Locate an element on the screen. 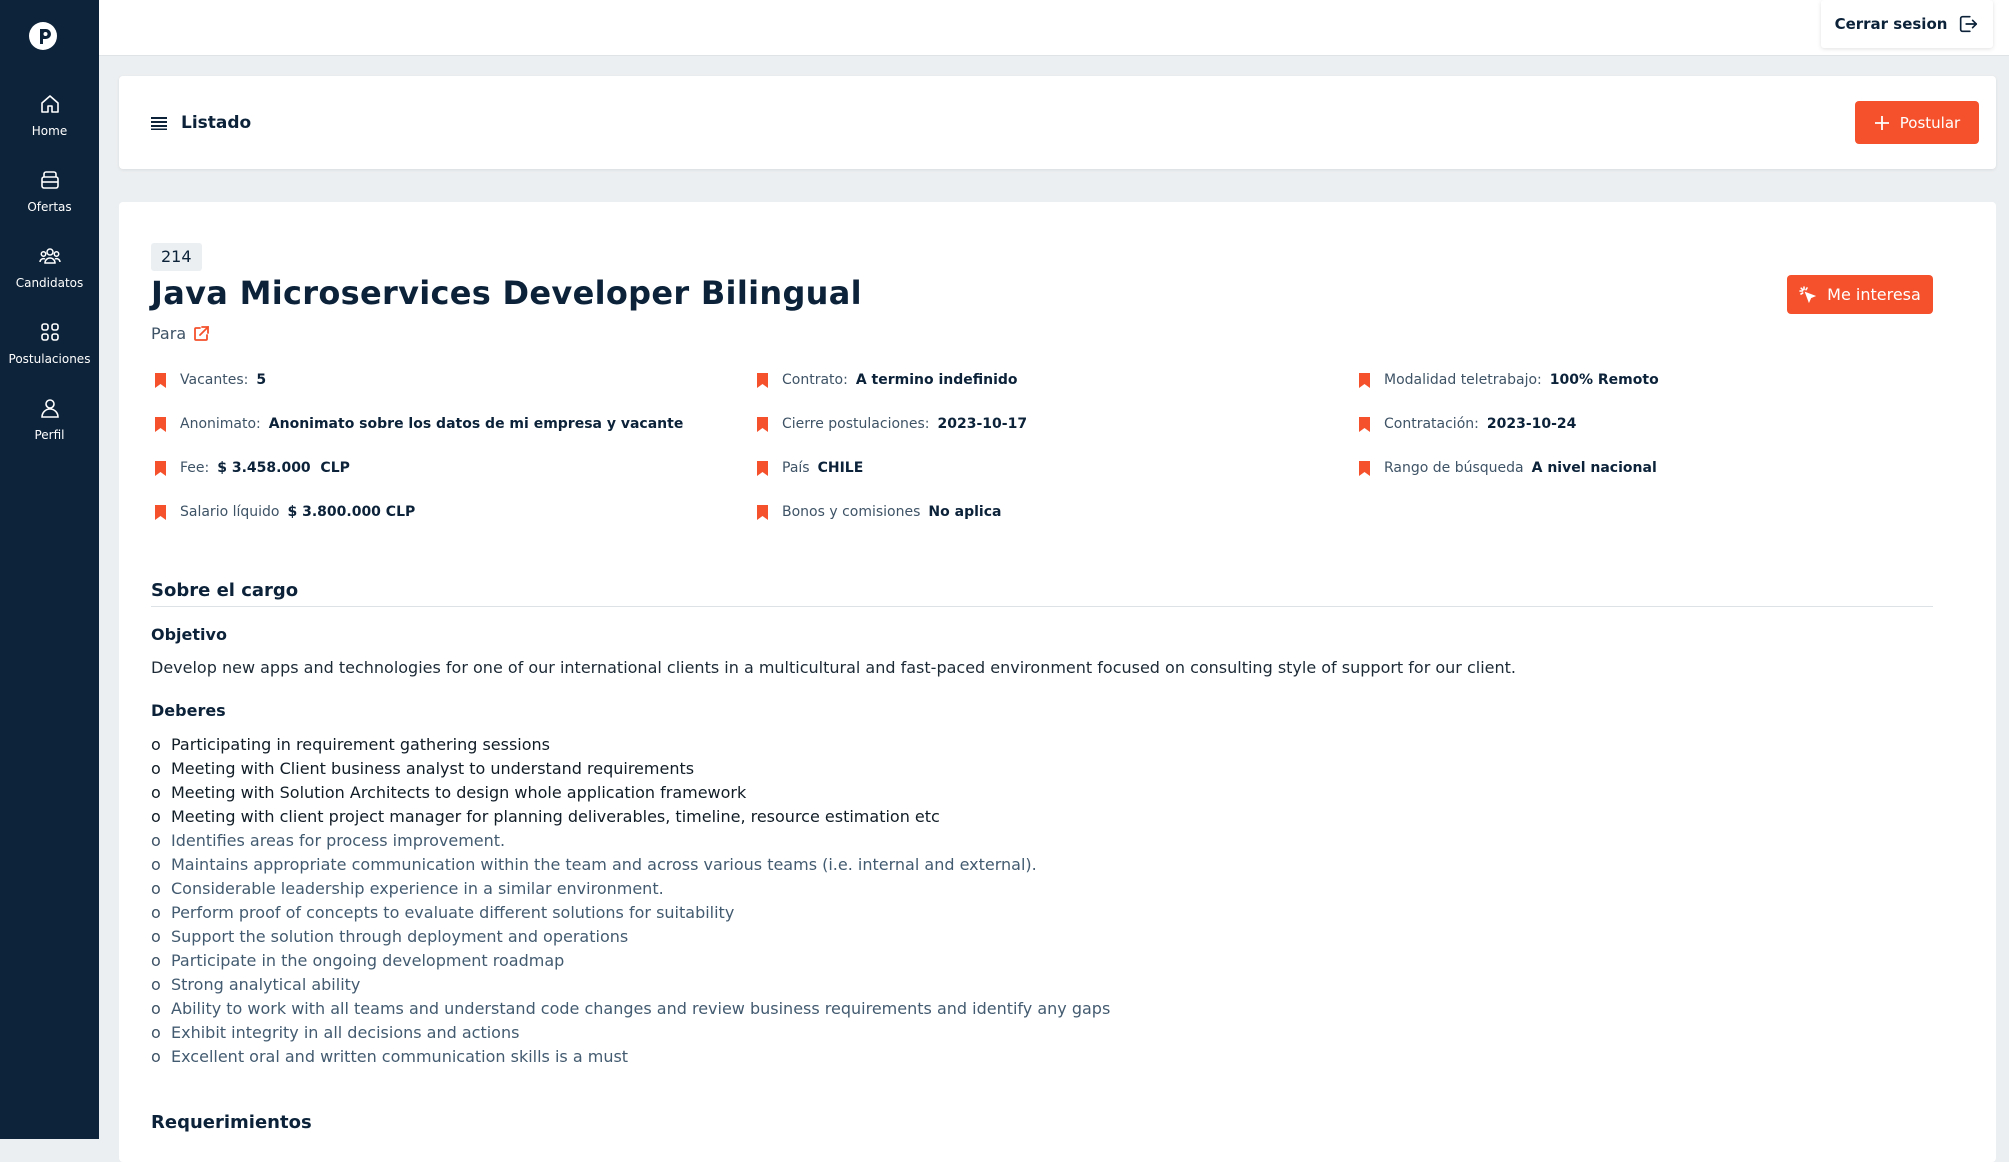 The width and height of the screenshot is (2009, 1162). attribute-fee: Fee: $ 3.458.000 CLP is located at coordinates (250, 468).